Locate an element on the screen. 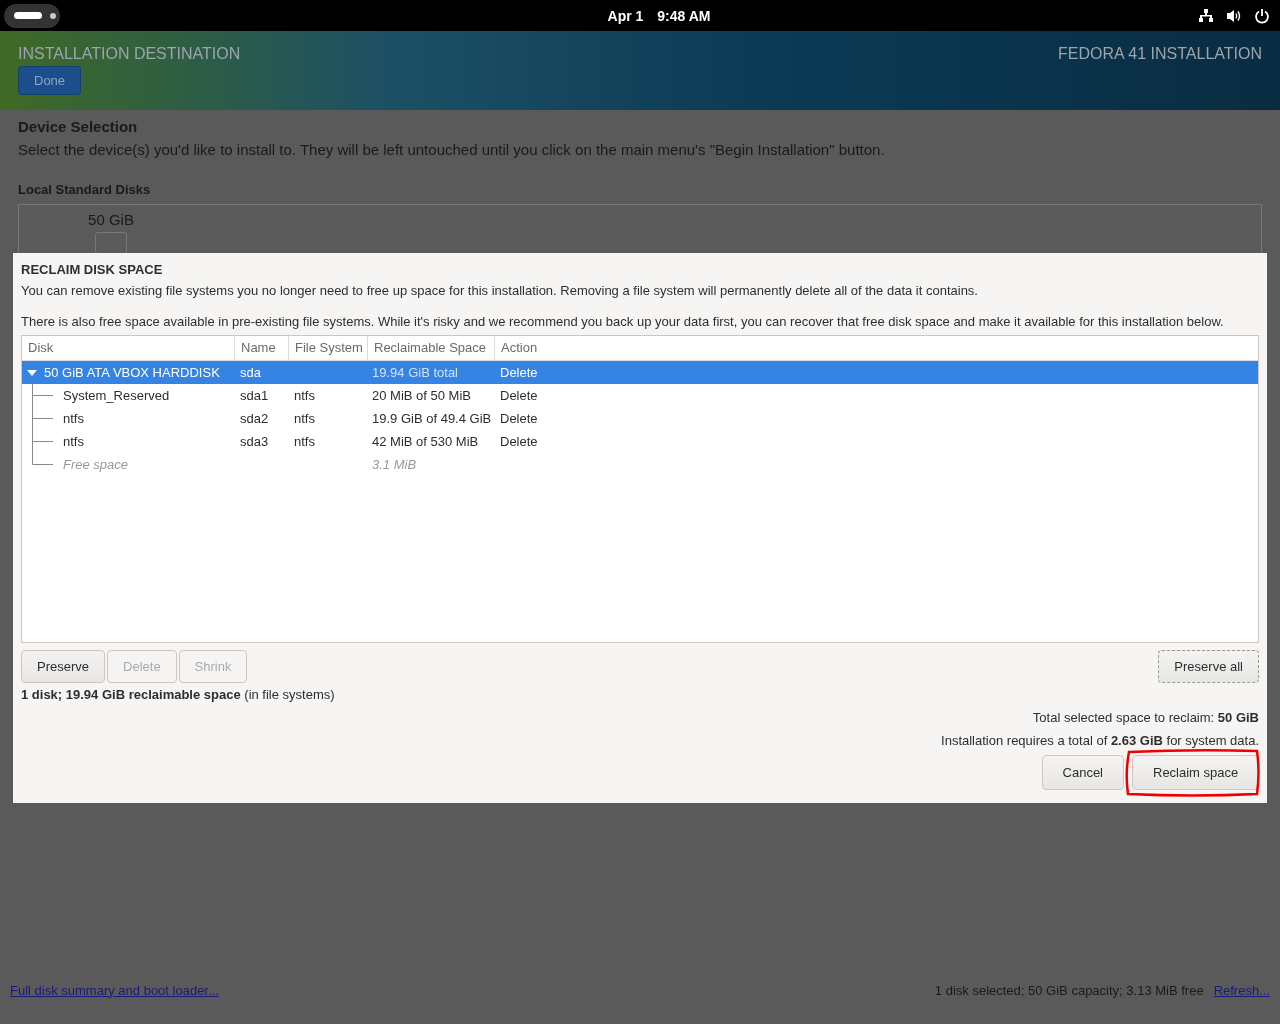 Image resolution: width=1280 pixels, height=1024 pixels. cancel-button: Cancel is located at coordinates (1082, 772).